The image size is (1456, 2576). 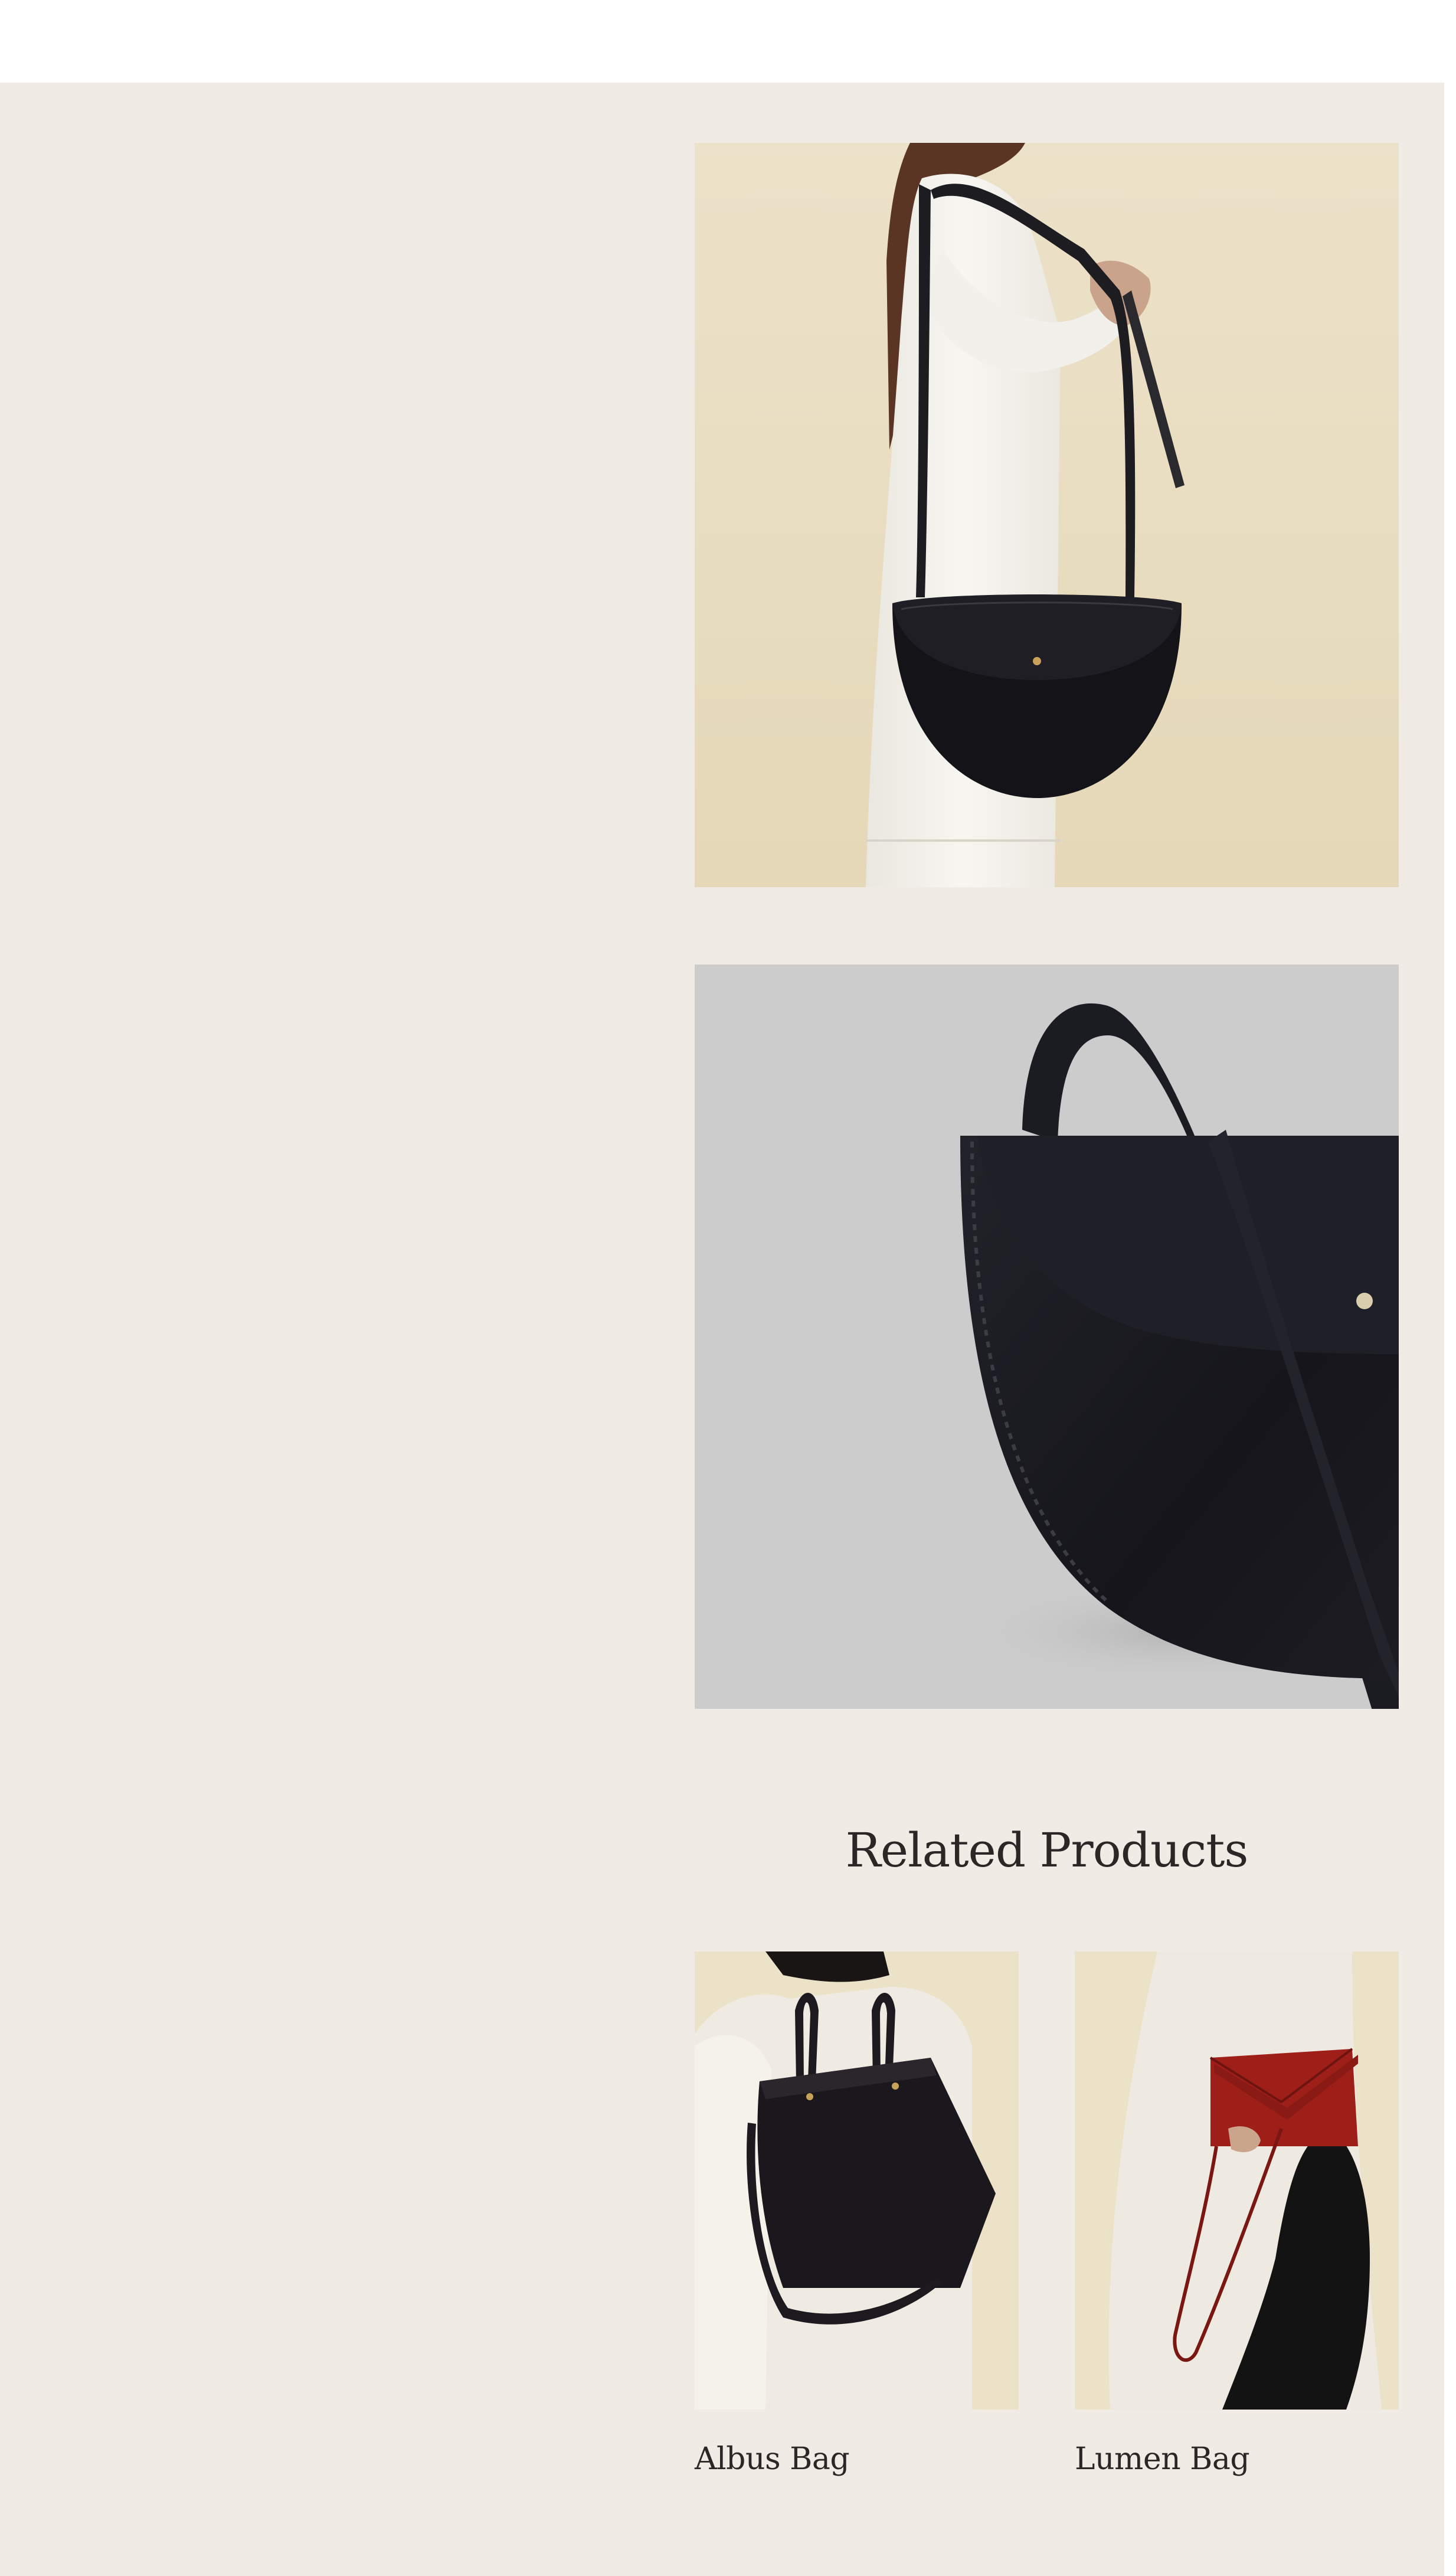 I want to click on product-photo-detail, so click(x=1047, y=1337).